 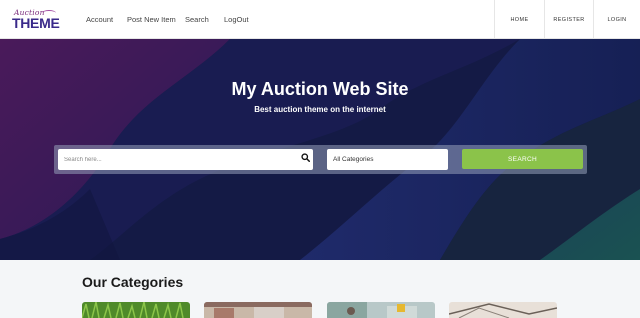 What do you see at coordinates (616, 19) in the screenshot?
I see `nav-login-link: LOGIN` at bounding box center [616, 19].